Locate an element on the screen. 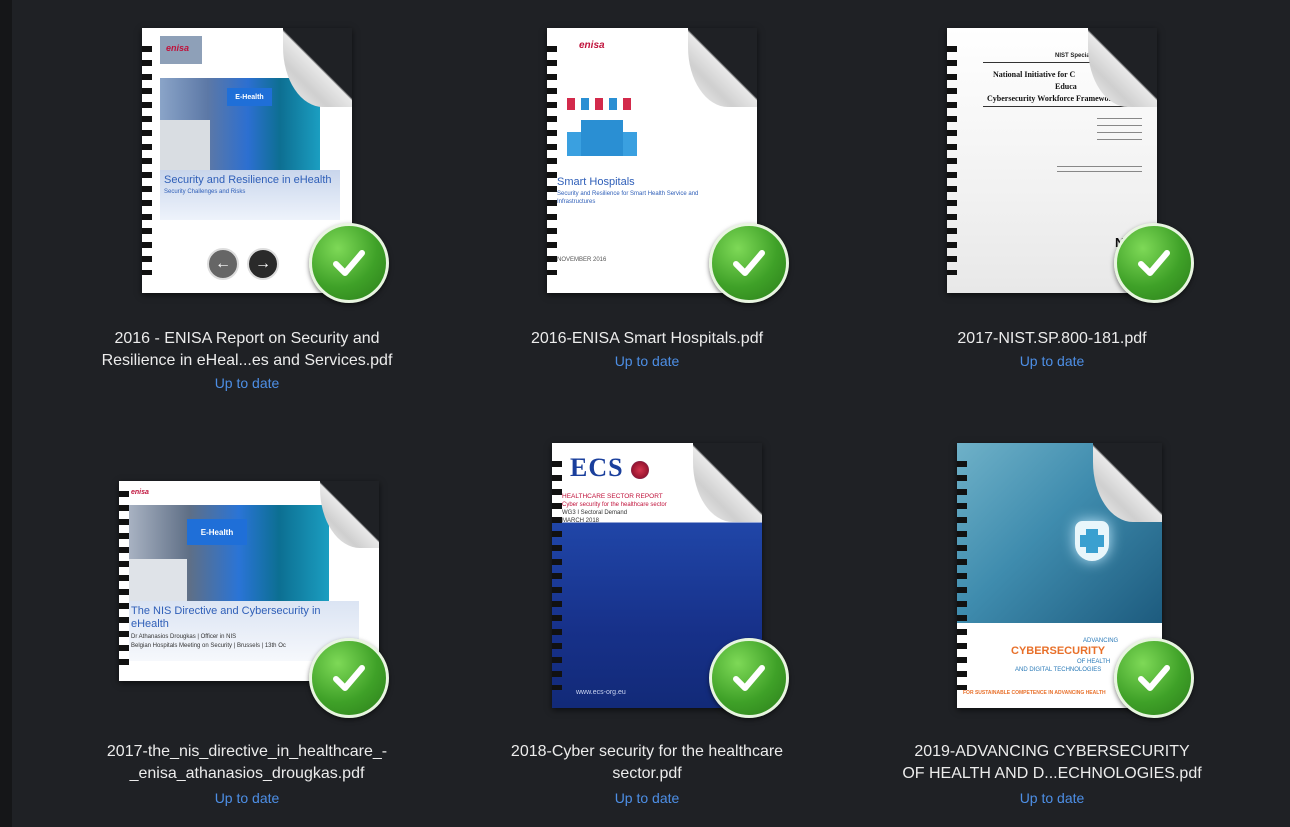  availability-lines is located at coordinates (1099, 171).